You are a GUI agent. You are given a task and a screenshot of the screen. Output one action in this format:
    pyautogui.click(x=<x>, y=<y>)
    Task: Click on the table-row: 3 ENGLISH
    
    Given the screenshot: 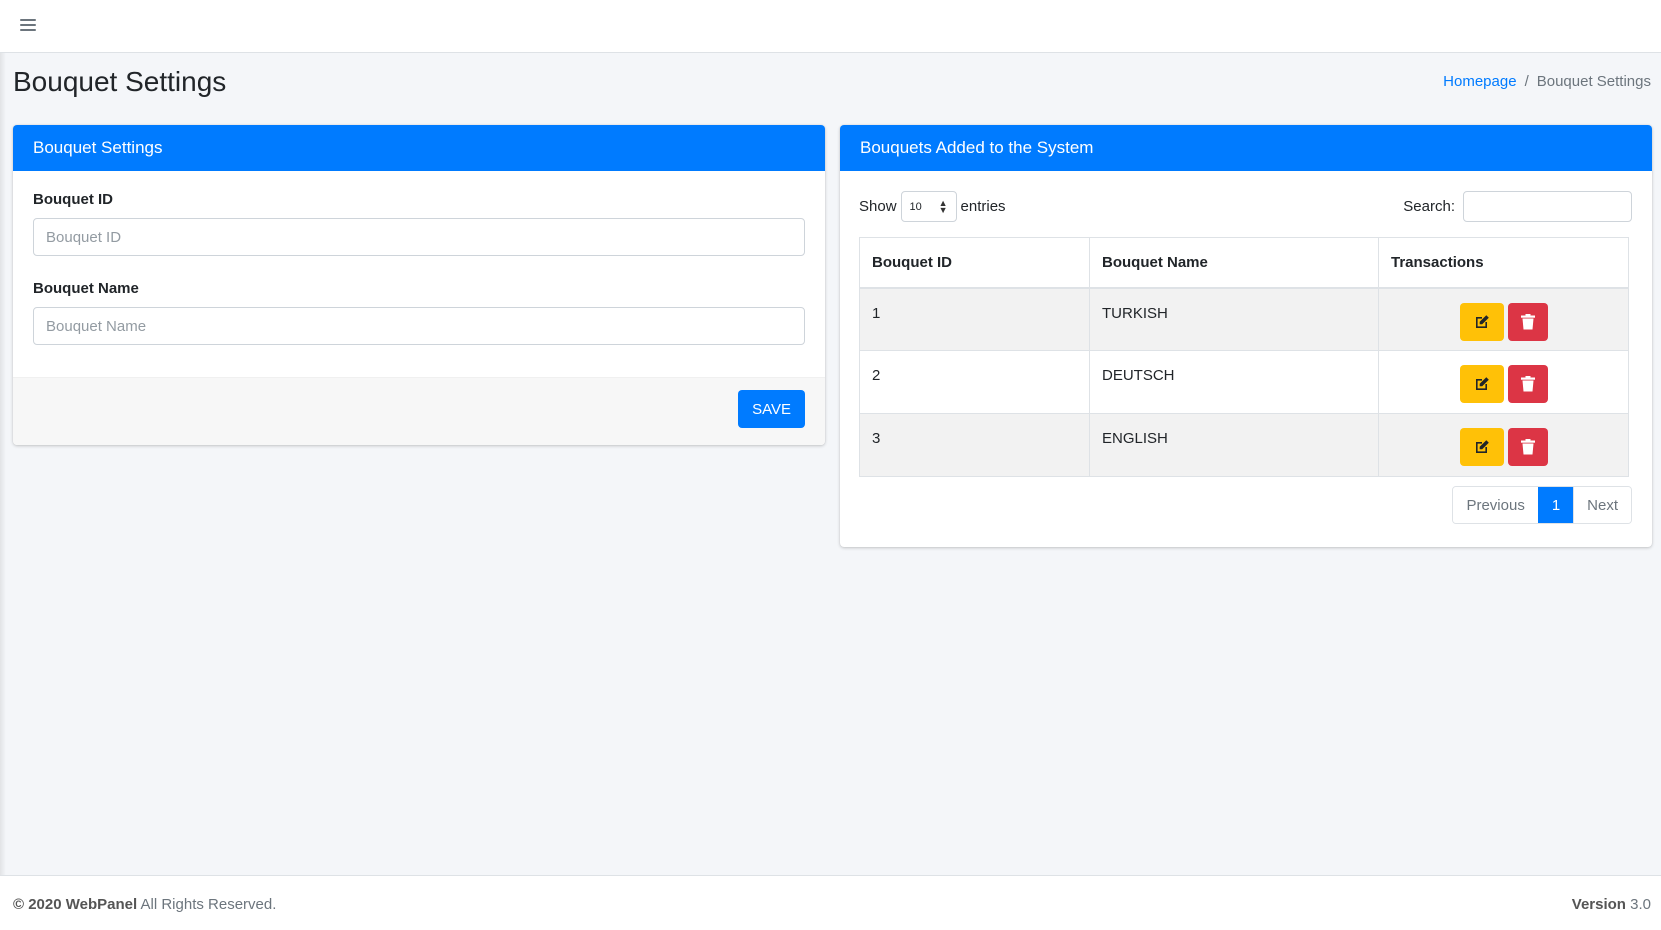 What is the action you would take?
    pyautogui.click(x=1244, y=445)
    